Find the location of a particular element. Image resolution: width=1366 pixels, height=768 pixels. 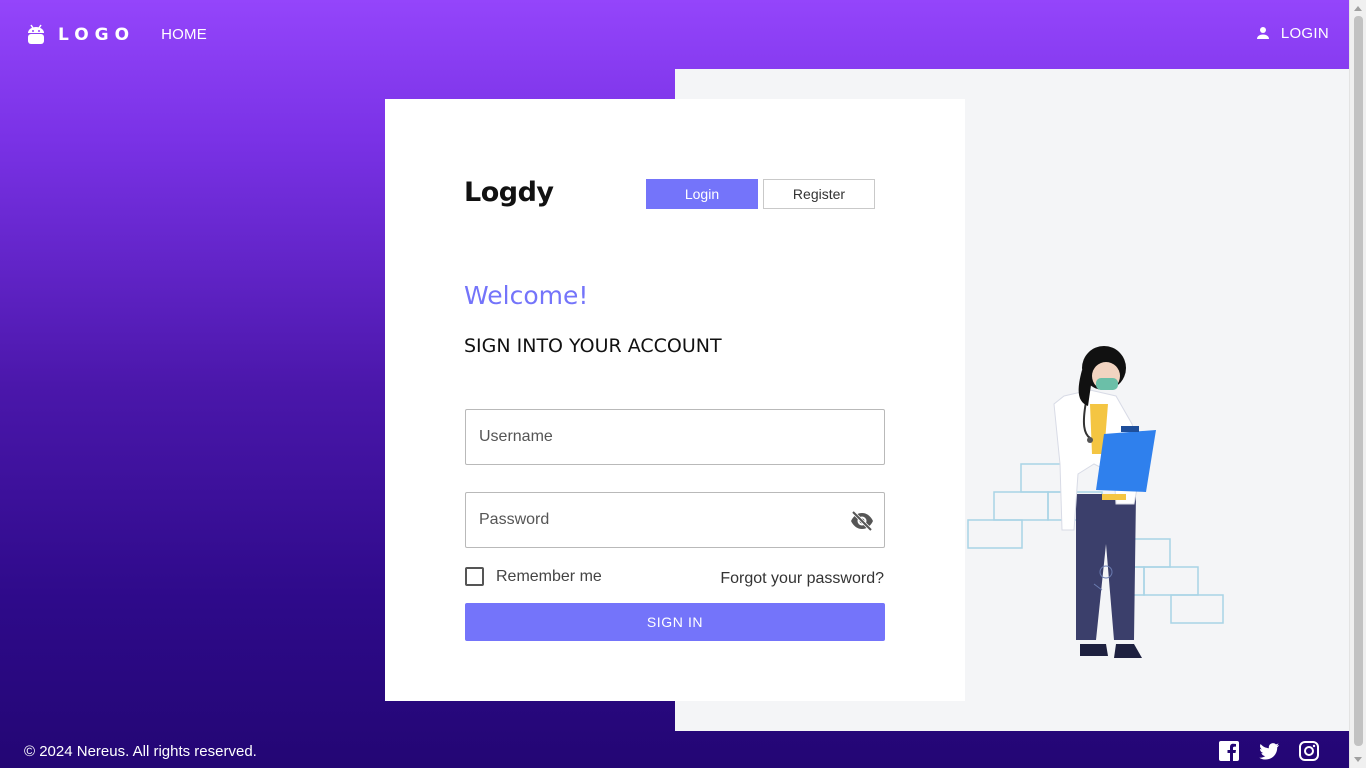

password-field is located at coordinates (675, 520).